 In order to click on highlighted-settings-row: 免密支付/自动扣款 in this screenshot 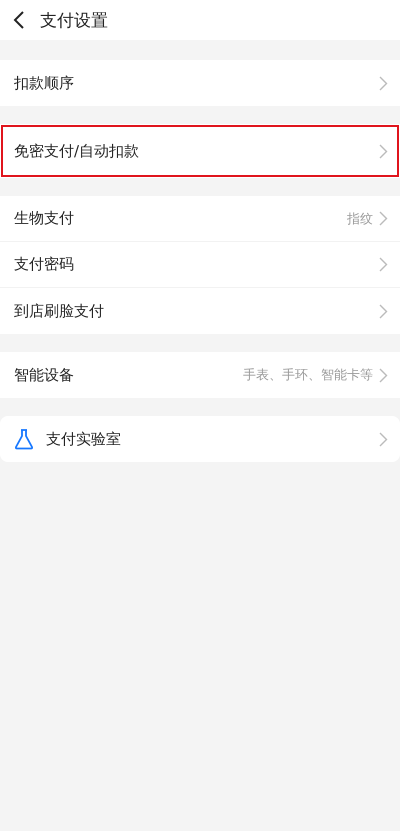, I will do `click(200, 151)`.